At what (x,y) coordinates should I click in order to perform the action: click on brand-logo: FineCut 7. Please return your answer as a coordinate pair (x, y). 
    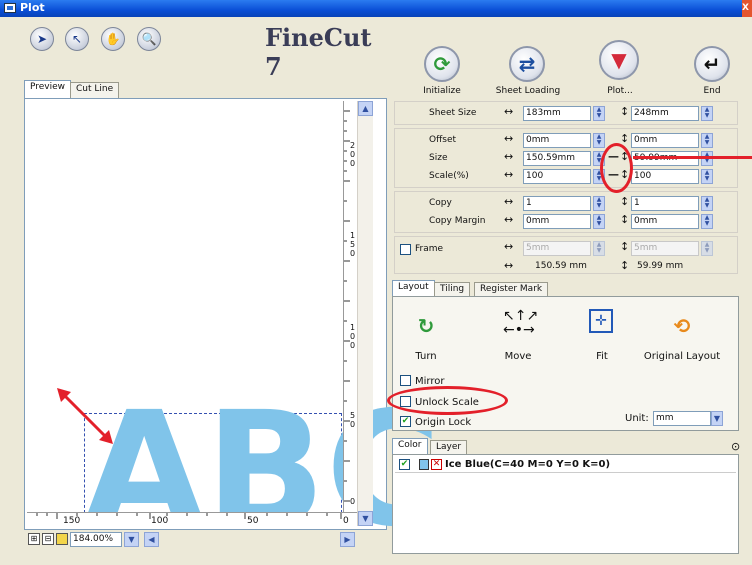
    Looking at the image, I should click on (318, 52).